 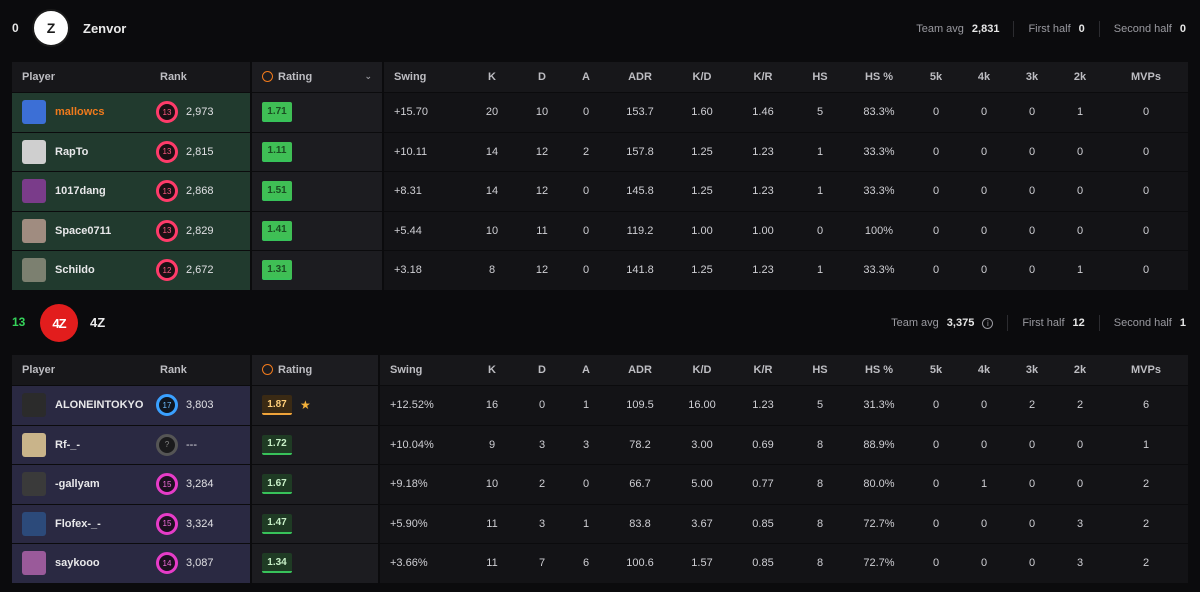 I want to click on player-info: -gallyam, so click(x=86, y=484).